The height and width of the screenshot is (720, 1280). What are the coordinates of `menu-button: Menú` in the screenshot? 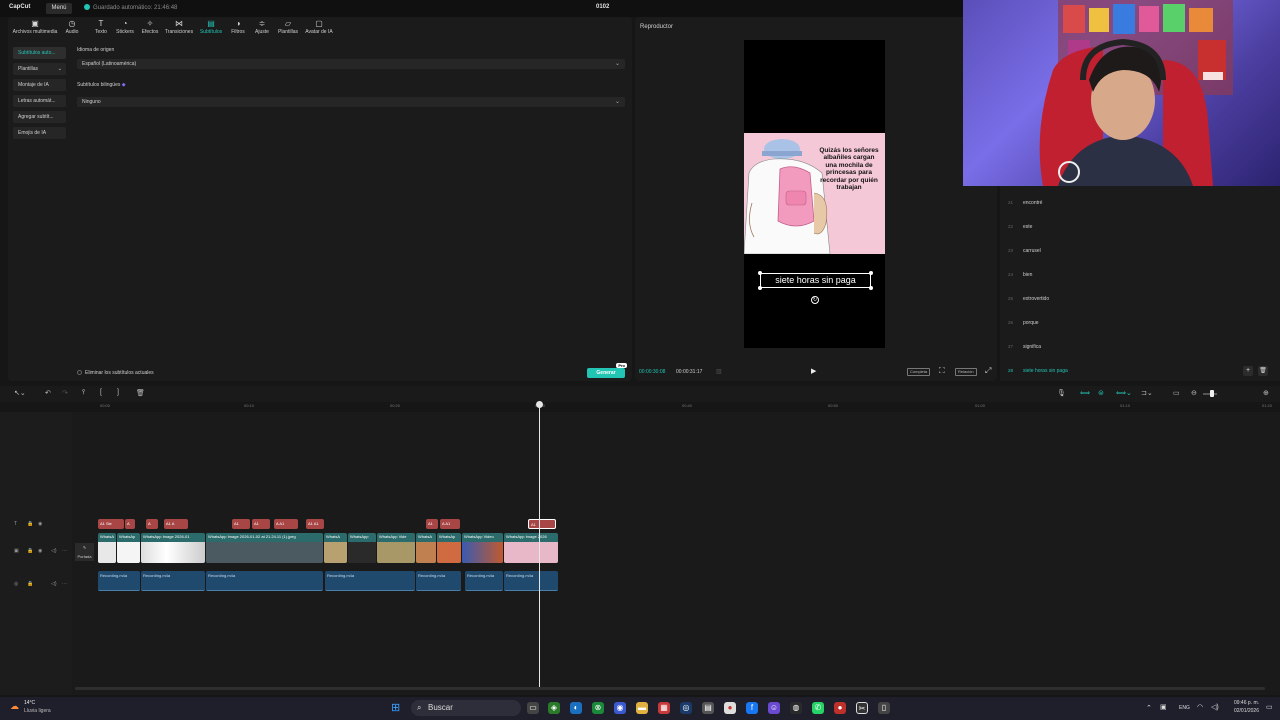 It's located at (59, 8).